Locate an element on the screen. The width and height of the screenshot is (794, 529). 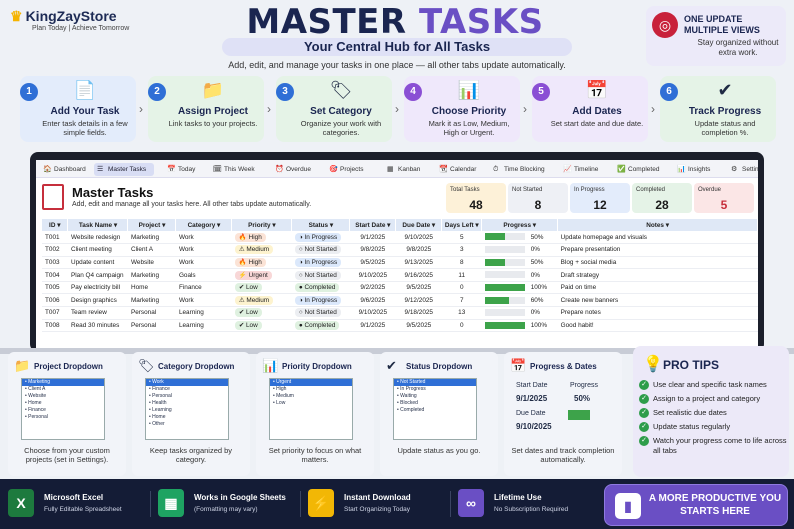
tab-today: 📅 Today is located at coordinates (182, 169).